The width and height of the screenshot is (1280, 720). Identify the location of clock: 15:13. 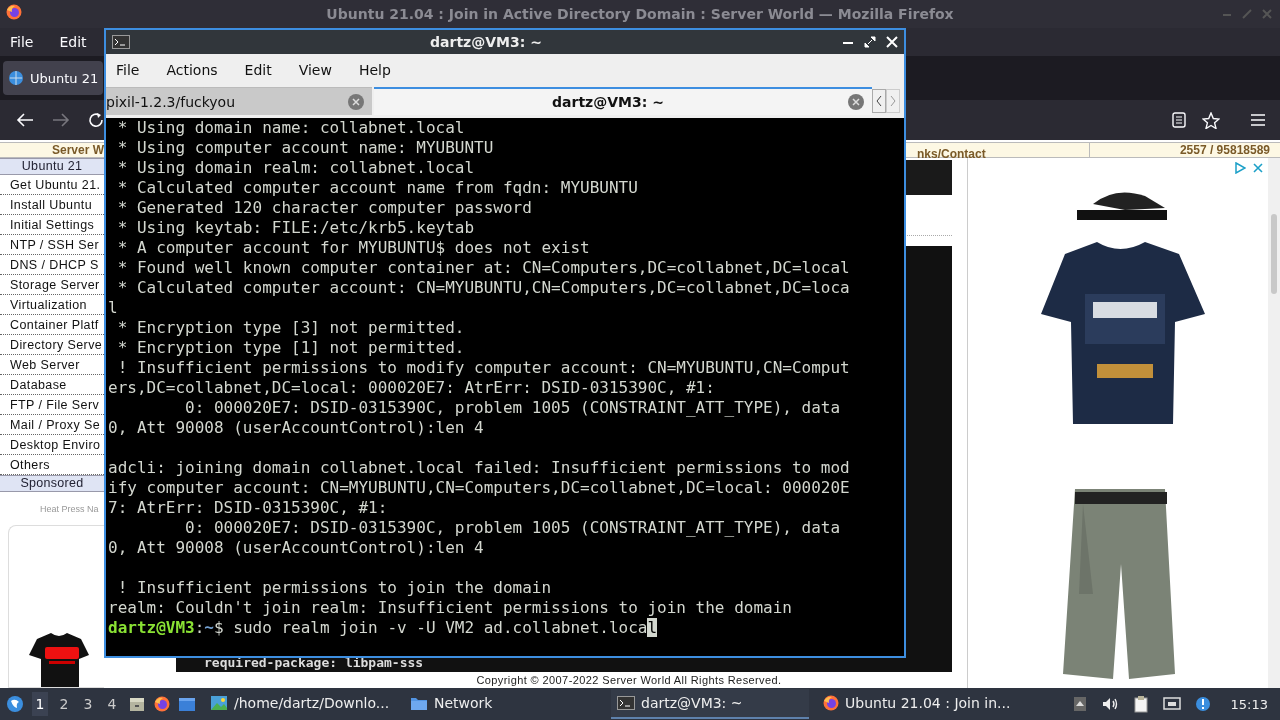
(1249, 704).